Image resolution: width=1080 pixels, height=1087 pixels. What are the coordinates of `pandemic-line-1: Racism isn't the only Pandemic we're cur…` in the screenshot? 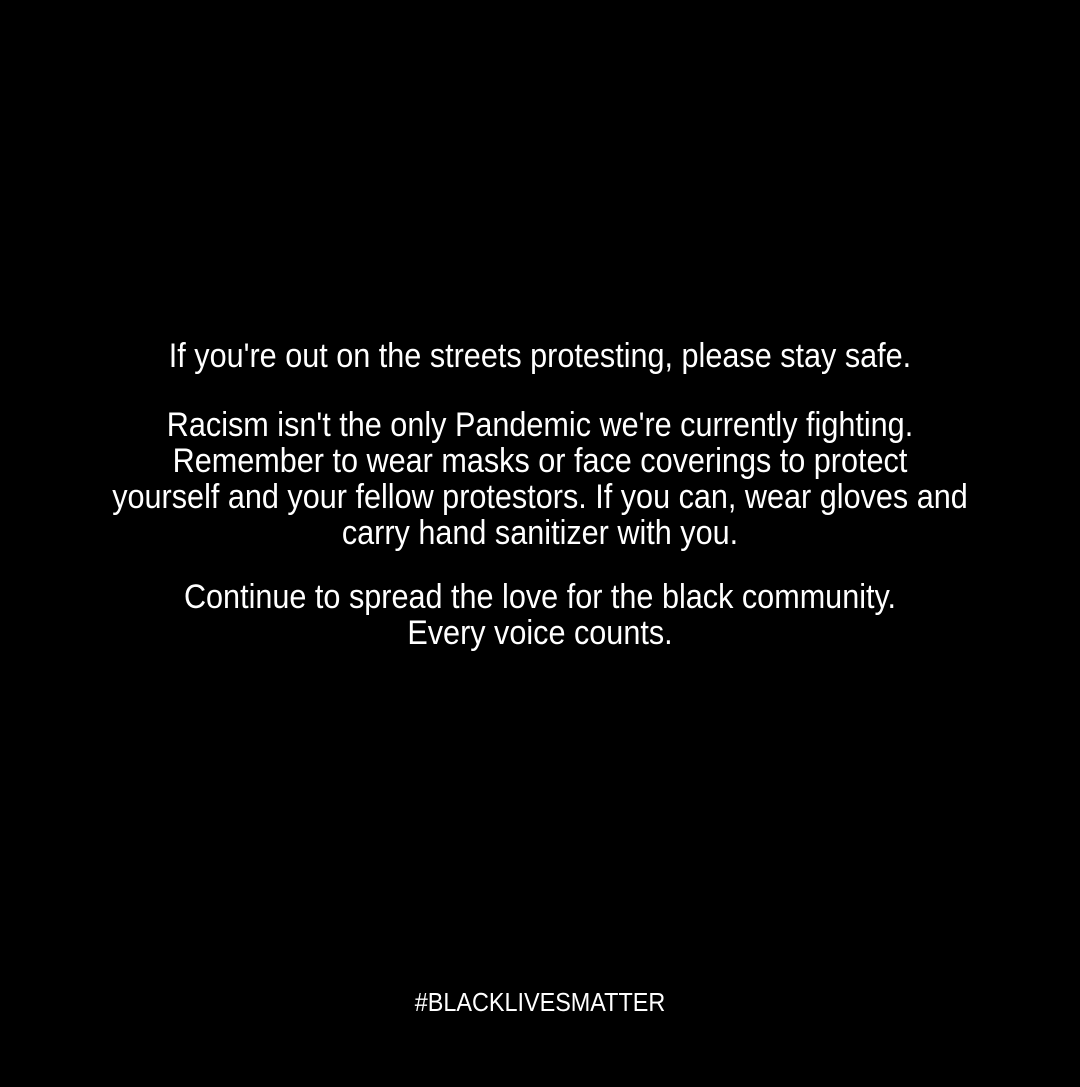 It's located at (540, 425).